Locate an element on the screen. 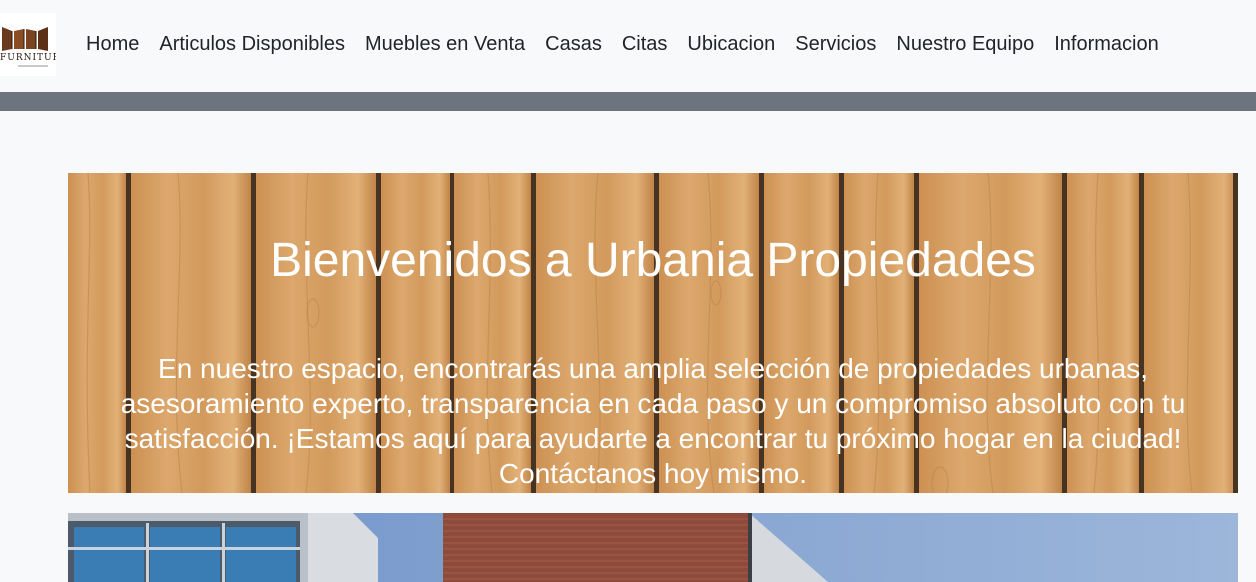 This screenshot has height=582, width=1256. hero-title: Bienvenidos a Urbania Propiedades is located at coordinates (653, 260).